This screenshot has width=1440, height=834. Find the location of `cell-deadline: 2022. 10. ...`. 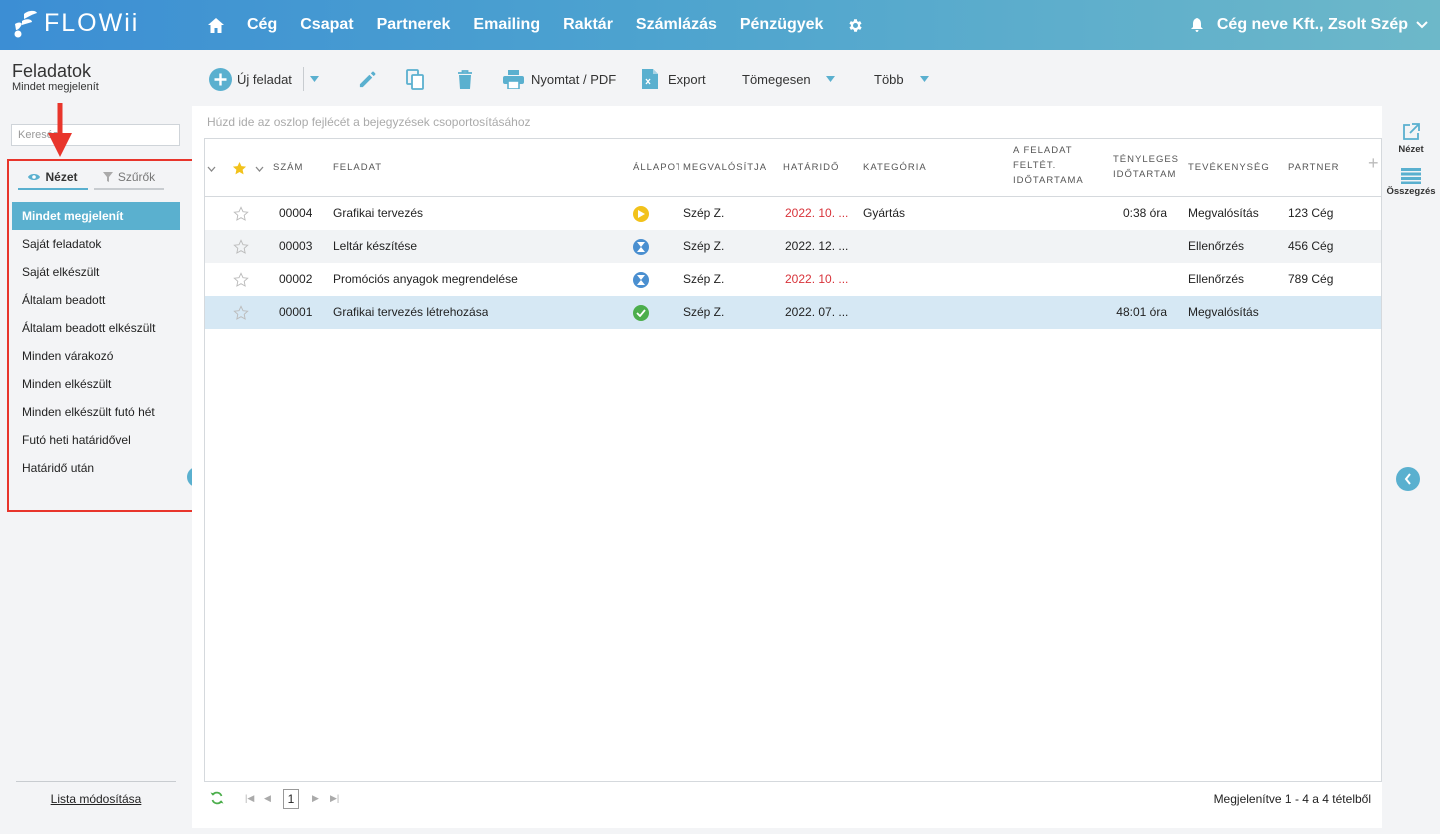

cell-deadline: 2022. 10. ... is located at coordinates (817, 213).